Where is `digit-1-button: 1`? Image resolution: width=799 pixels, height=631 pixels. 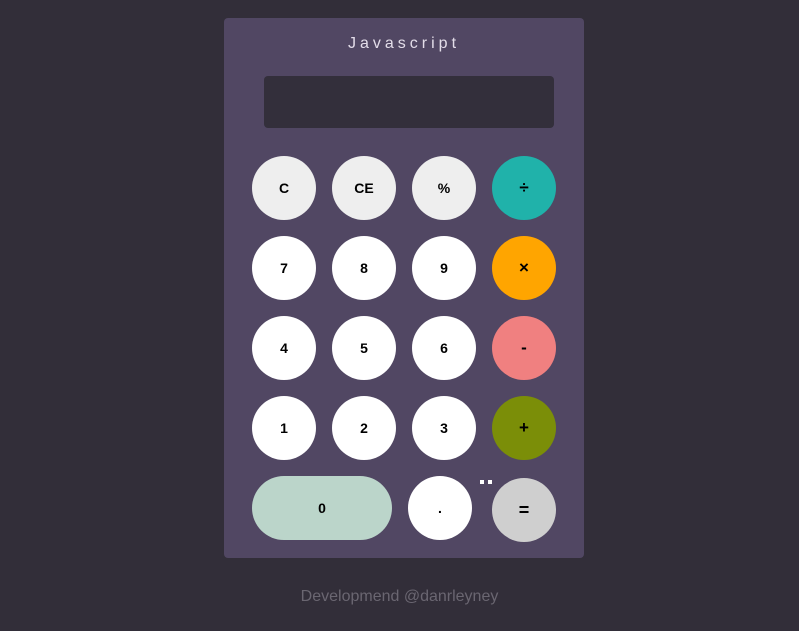 digit-1-button: 1 is located at coordinates (284, 428).